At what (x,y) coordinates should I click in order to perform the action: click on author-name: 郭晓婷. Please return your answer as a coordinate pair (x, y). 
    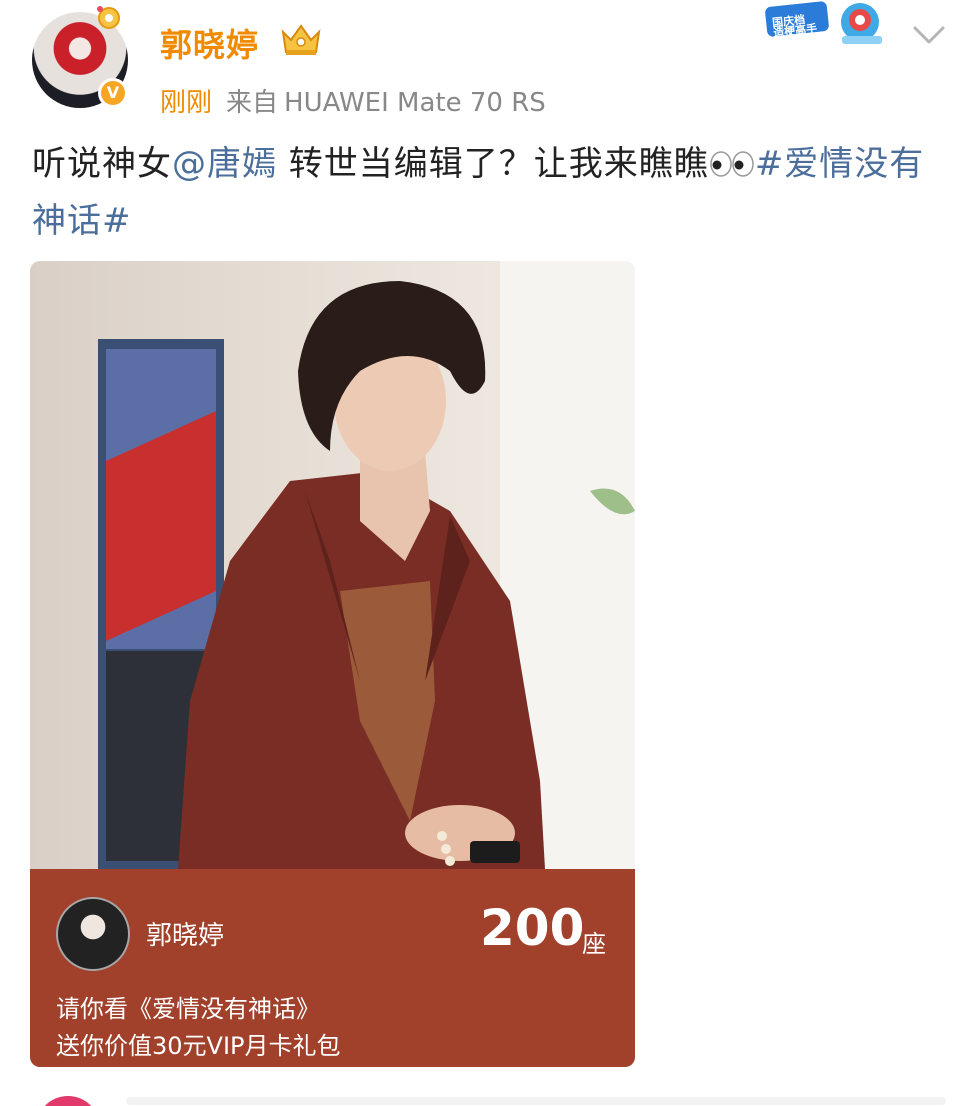
    Looking at the image, I should click on (209, 43).